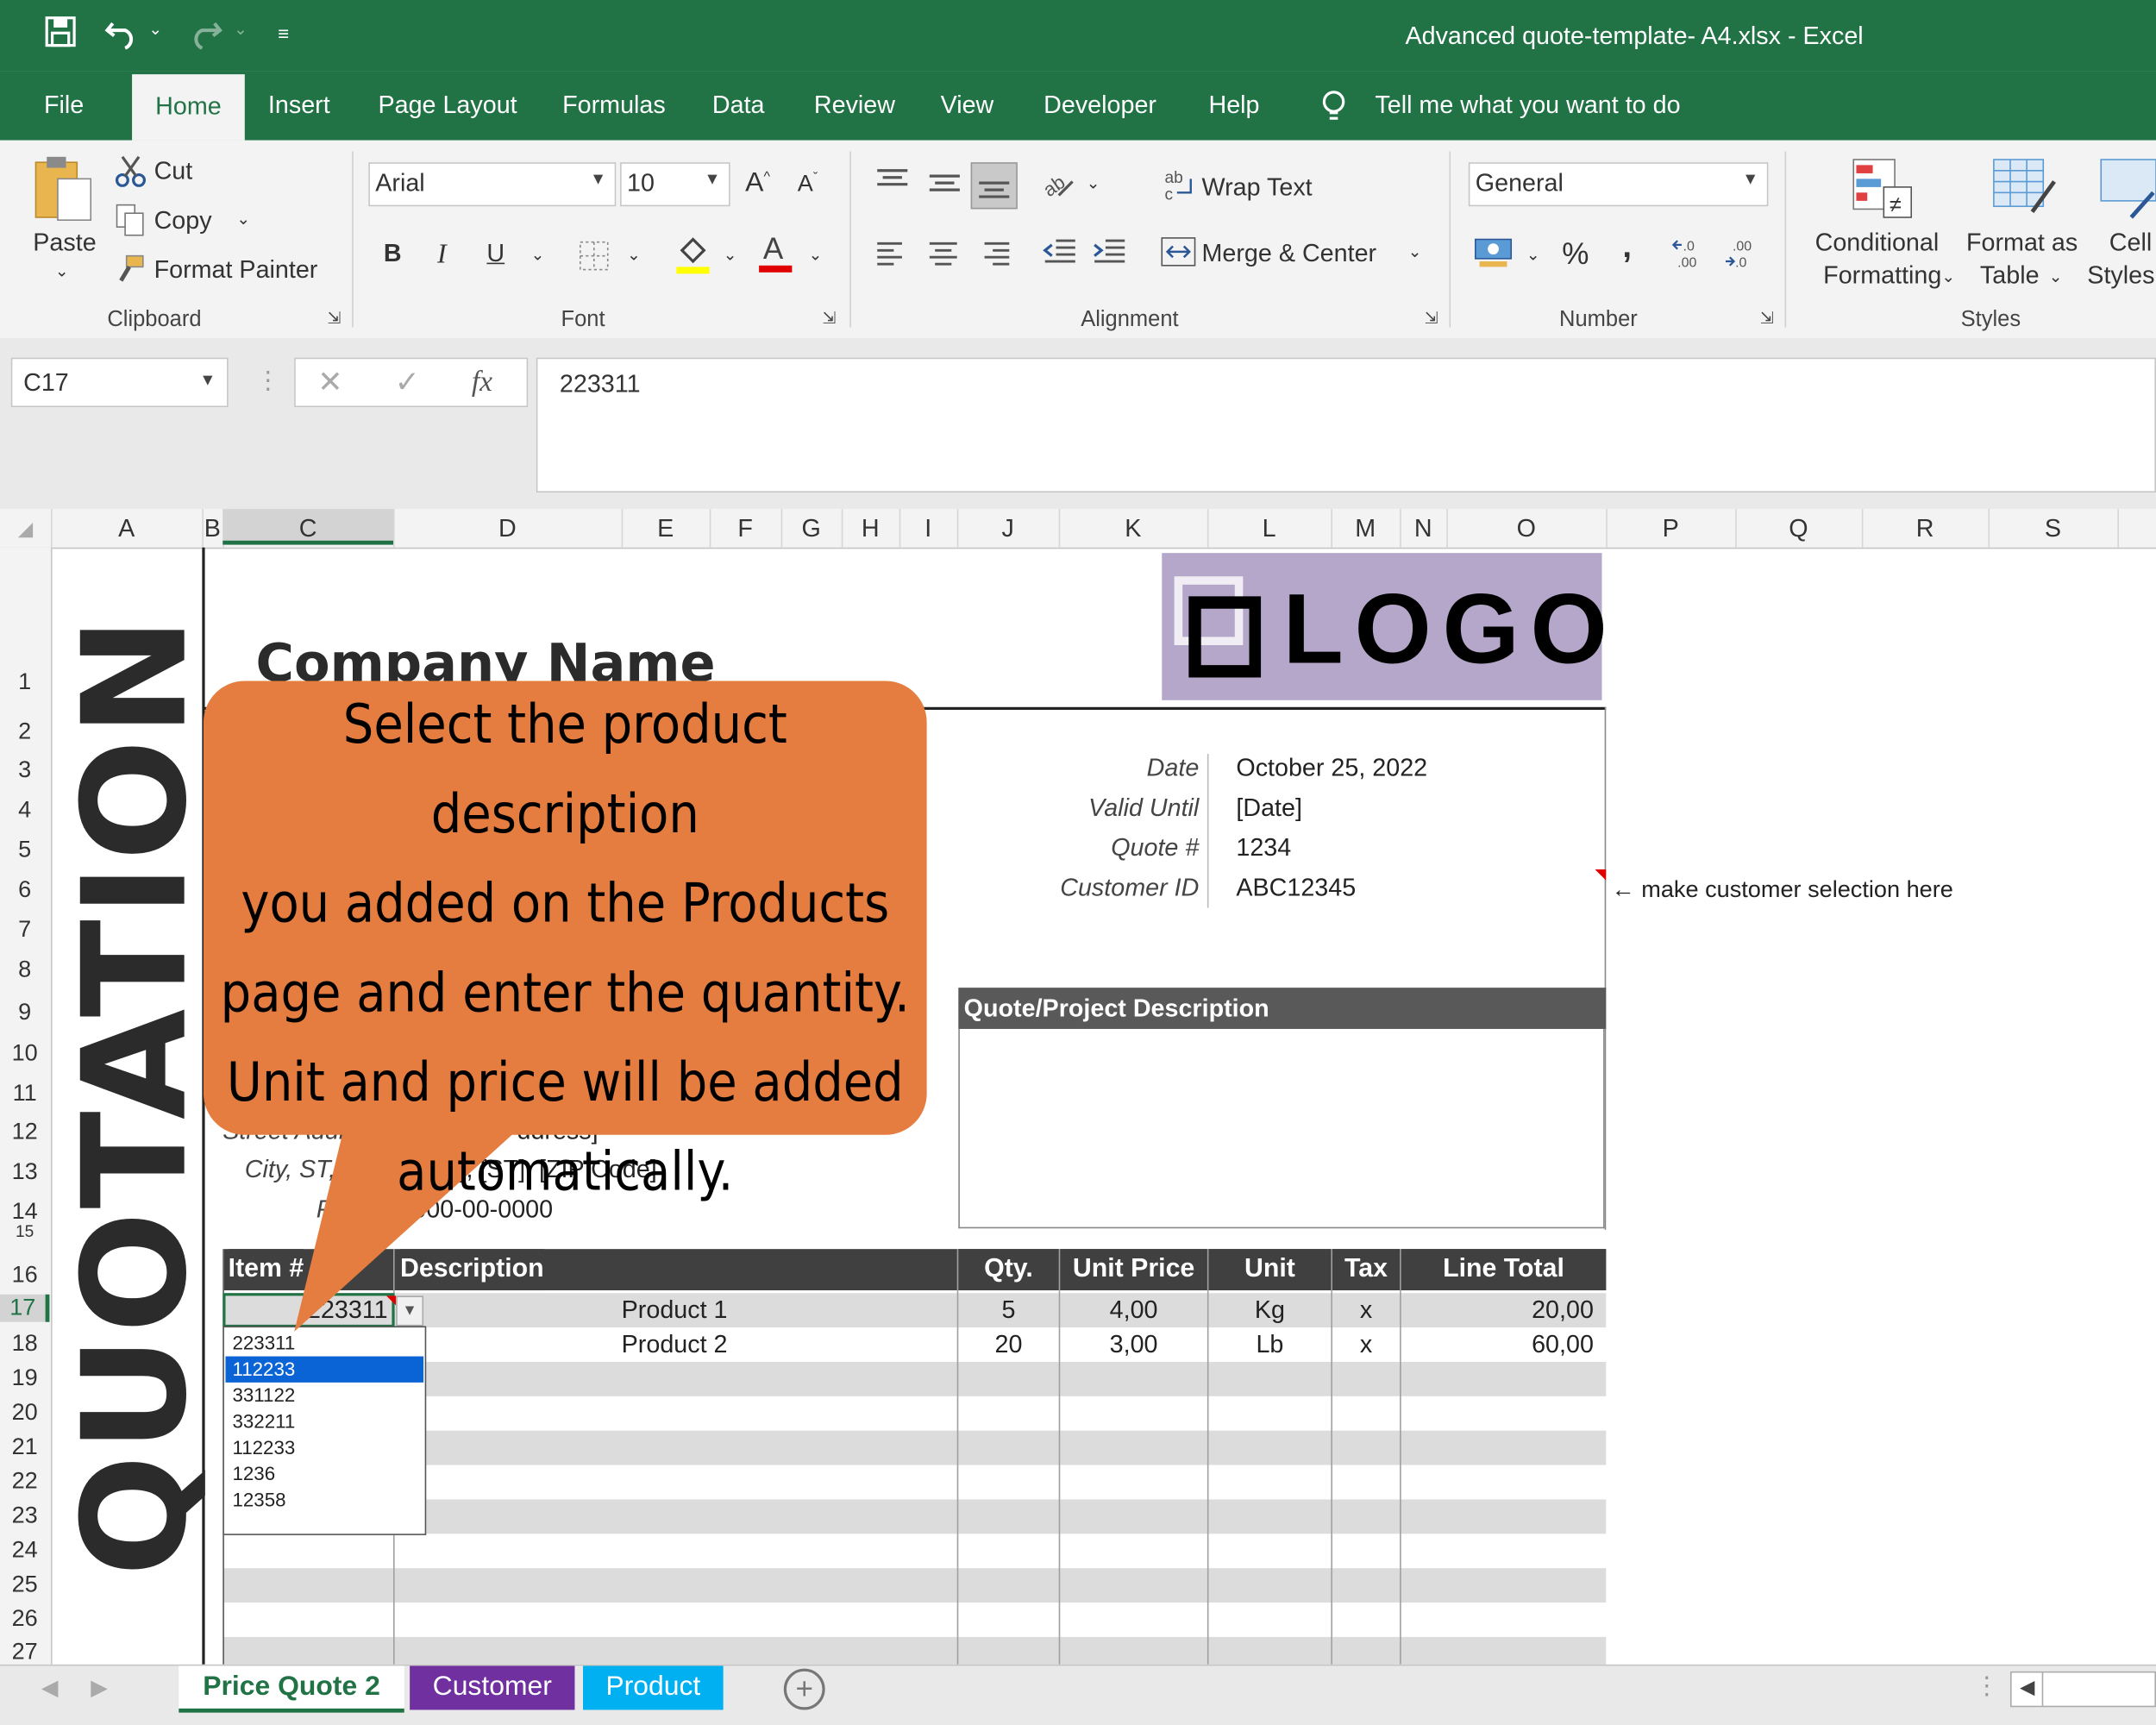 This screenshot has height=1725, width=2156. Describe the element at coordinates (24, 1132) in the screenshot. I see `row-header: 12` at that location.